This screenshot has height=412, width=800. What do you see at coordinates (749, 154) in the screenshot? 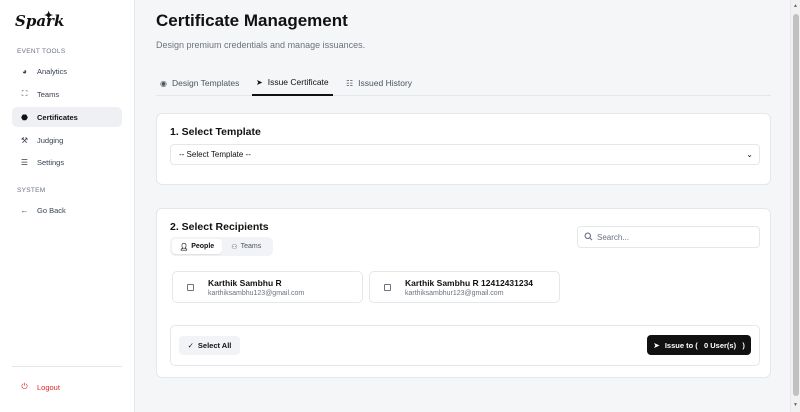
I see `chevron-down-icon: ⌄` at bounding box center [749, 154].